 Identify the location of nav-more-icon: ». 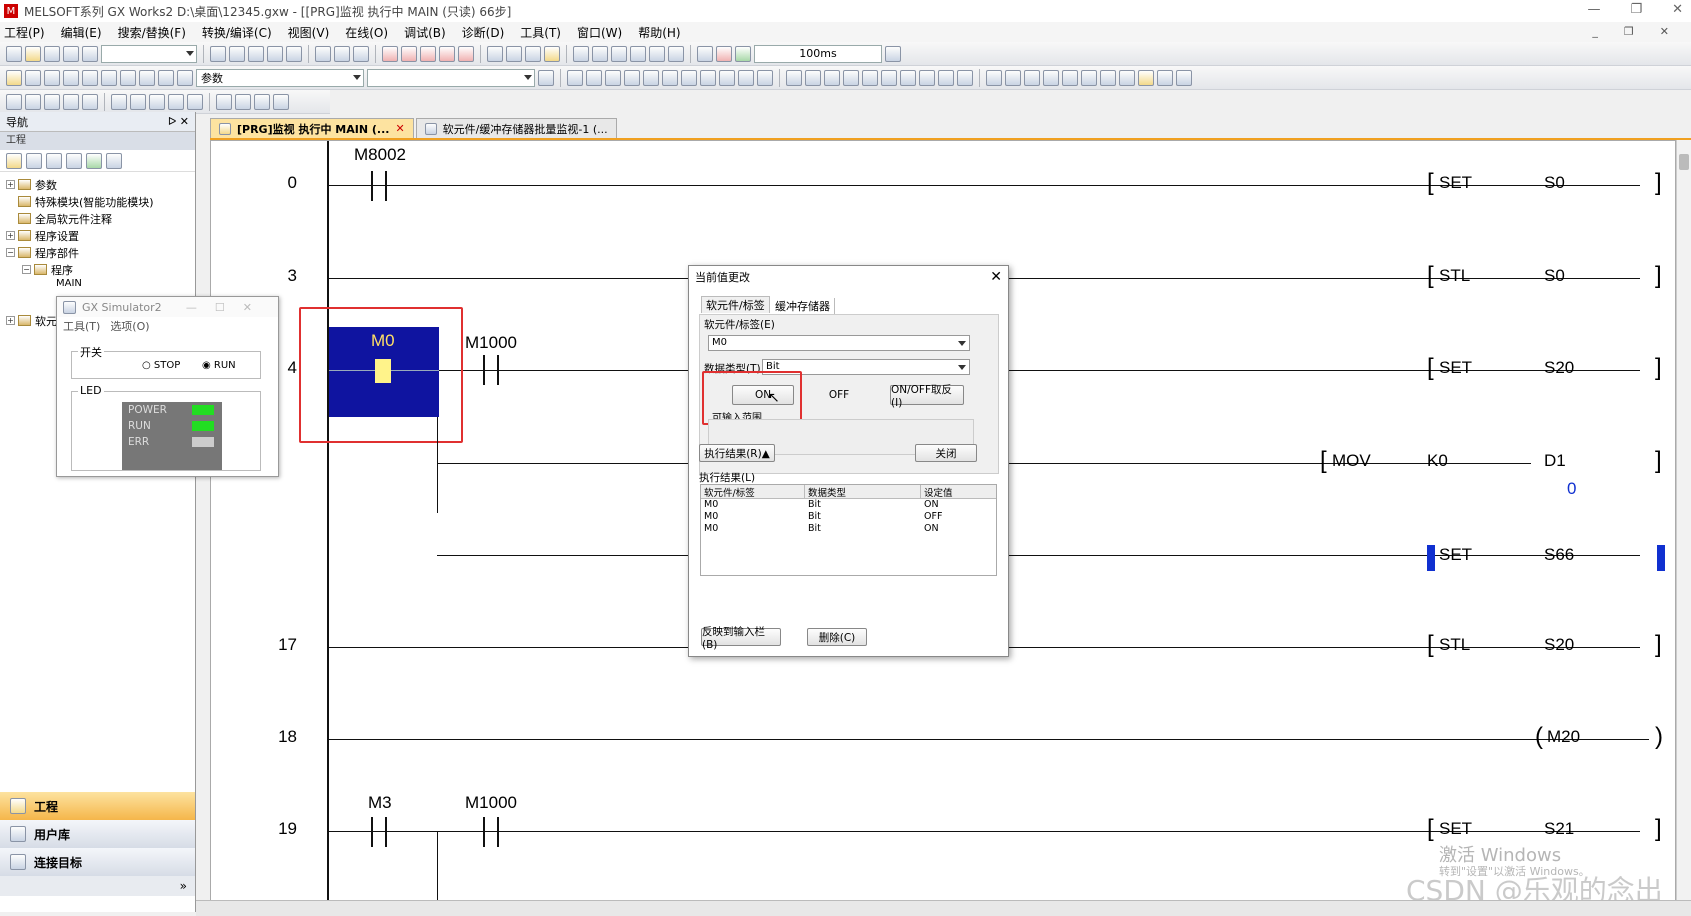
(97, 886).